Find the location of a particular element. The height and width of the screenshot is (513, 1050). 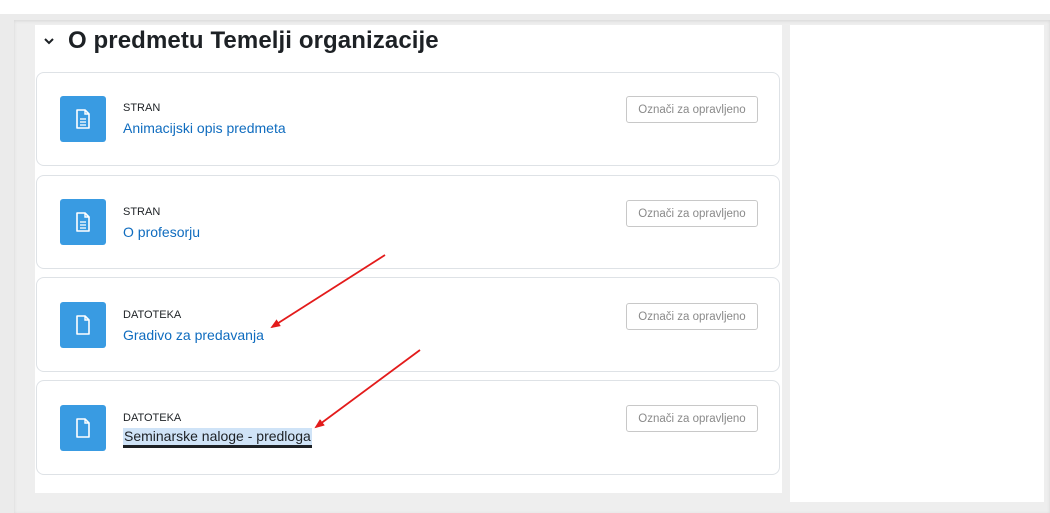

activity-link-seminarske-naloge: Seminarske naloge - predloga is located at coordinates (217, 438).